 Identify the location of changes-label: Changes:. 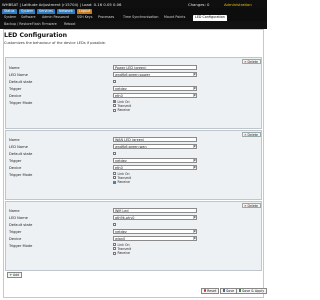
(197, 4).